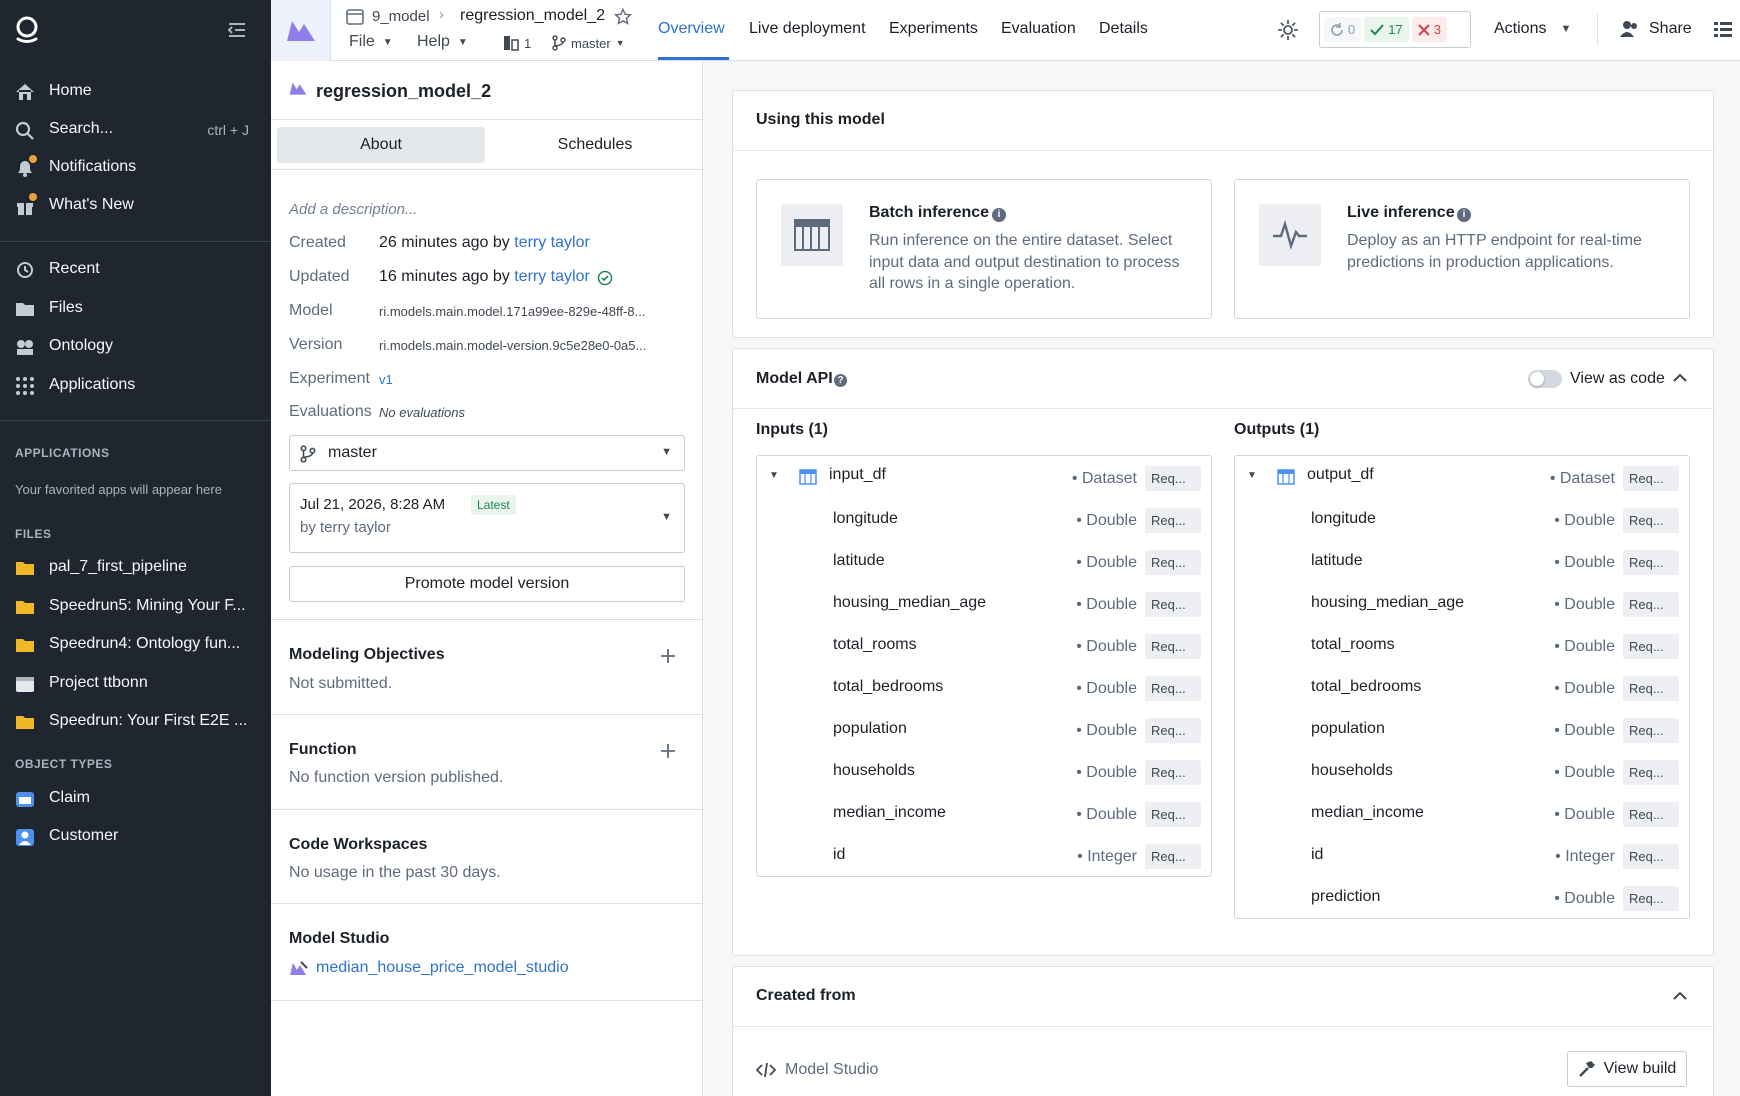 Image resolution: width=1740 pixels, height=1096 pixels. What do you see at coordinates (371, 42) in the screenshot?
I see `file-menu: File ▼` at bounding box center [371, 42].